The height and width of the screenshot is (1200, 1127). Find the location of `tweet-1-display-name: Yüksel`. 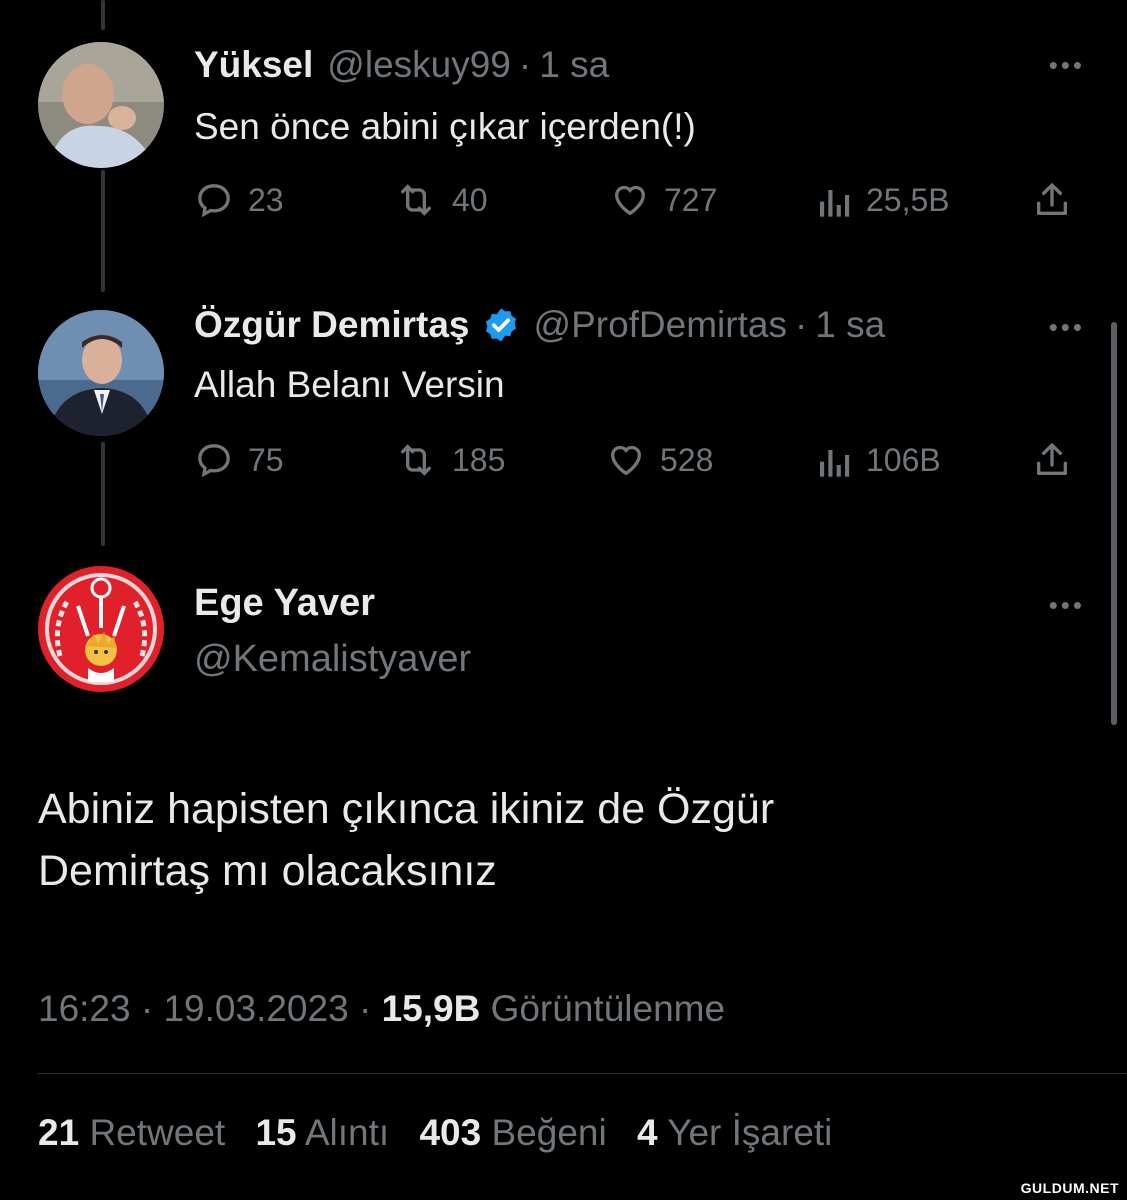

tweet-1-display-name: Yüksel is located at coordinates (253, 65).